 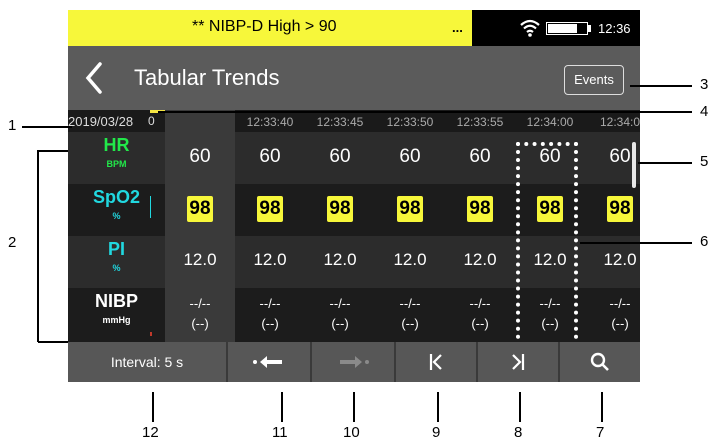 I want to click on last-page-icon, so click(x=518, y=362).